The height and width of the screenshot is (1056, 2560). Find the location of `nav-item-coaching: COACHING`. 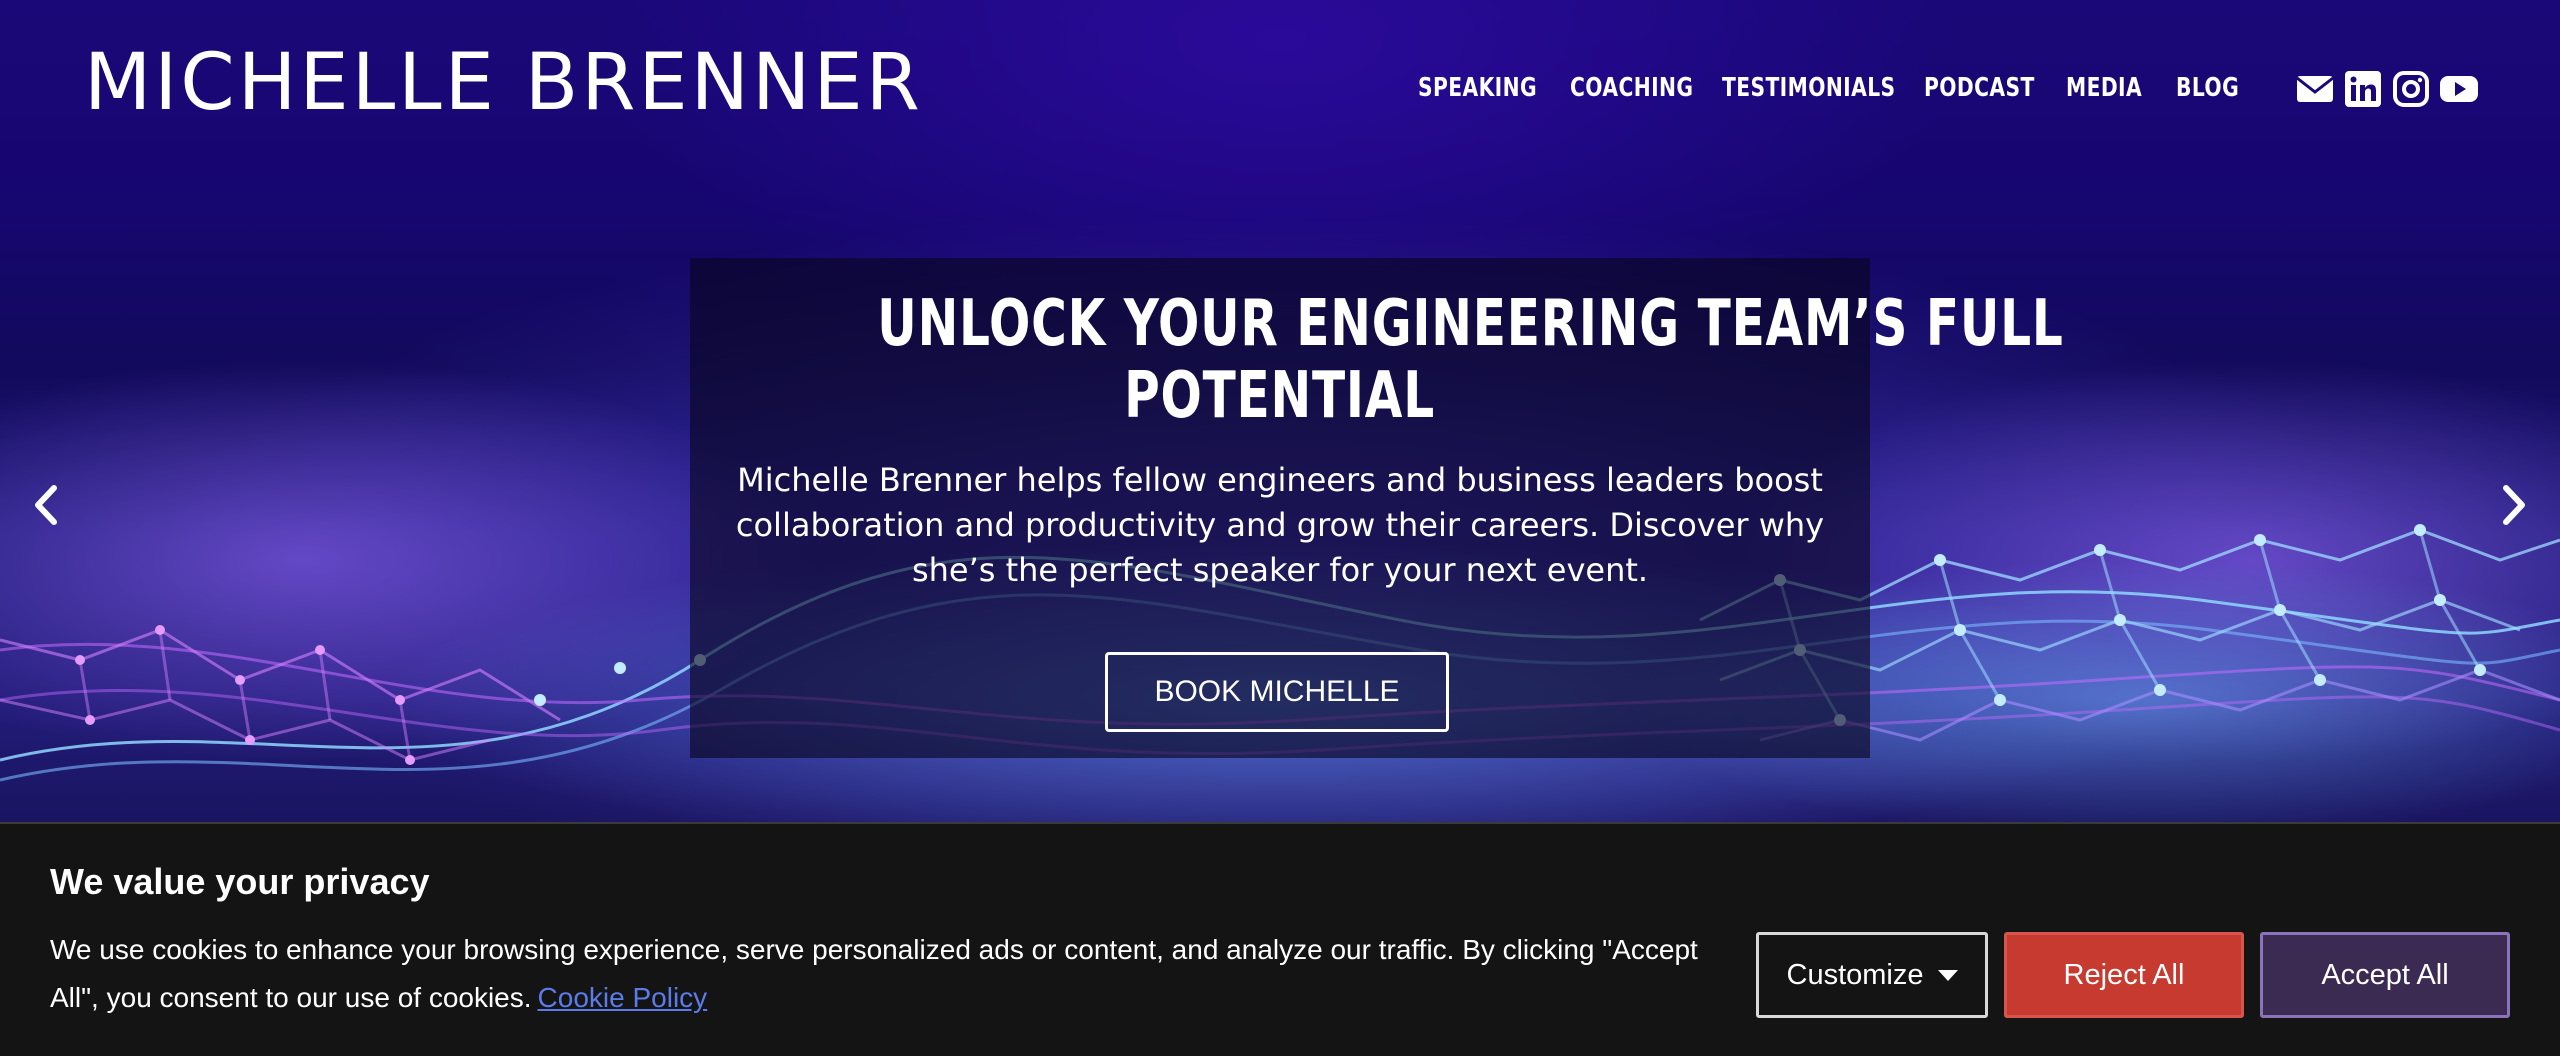

nav-item-coaching: COACHING is located at coordinates (1649, 88).